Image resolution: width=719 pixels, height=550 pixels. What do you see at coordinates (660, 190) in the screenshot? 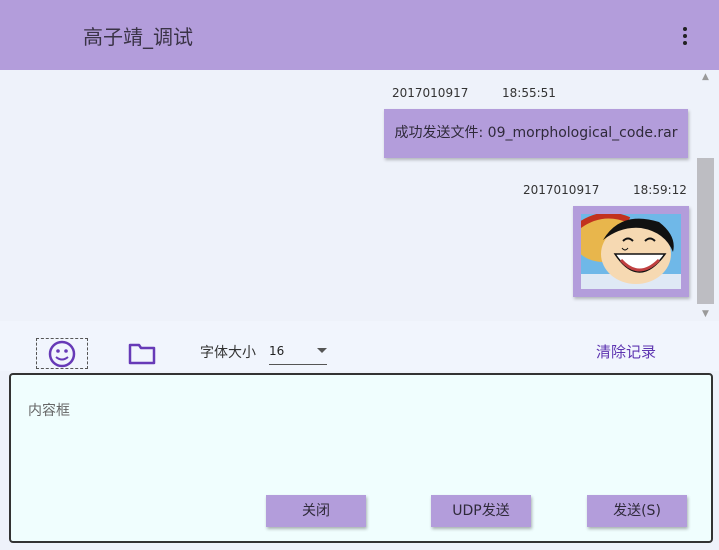
I see `message-time: 18:59:12` at bounding box center [660, 190].